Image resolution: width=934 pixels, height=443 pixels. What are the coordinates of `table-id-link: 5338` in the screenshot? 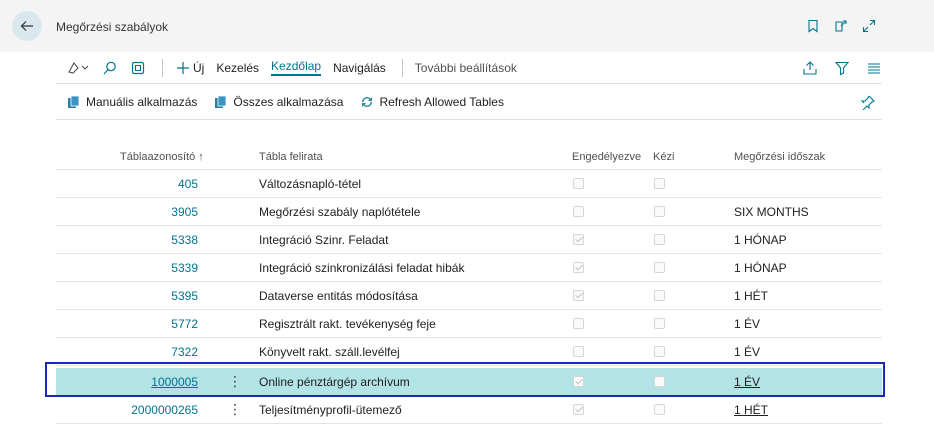 It's located at (184, 240).